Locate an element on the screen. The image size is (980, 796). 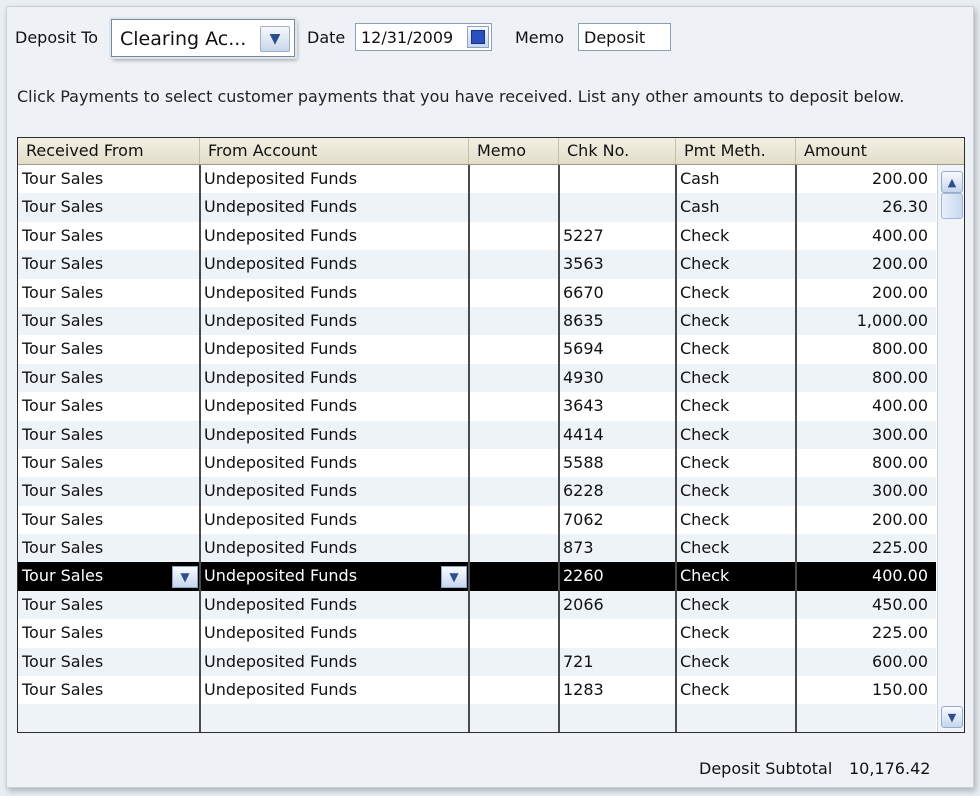
cell-chk-no: 3643 is located at coordinates (617, 406).